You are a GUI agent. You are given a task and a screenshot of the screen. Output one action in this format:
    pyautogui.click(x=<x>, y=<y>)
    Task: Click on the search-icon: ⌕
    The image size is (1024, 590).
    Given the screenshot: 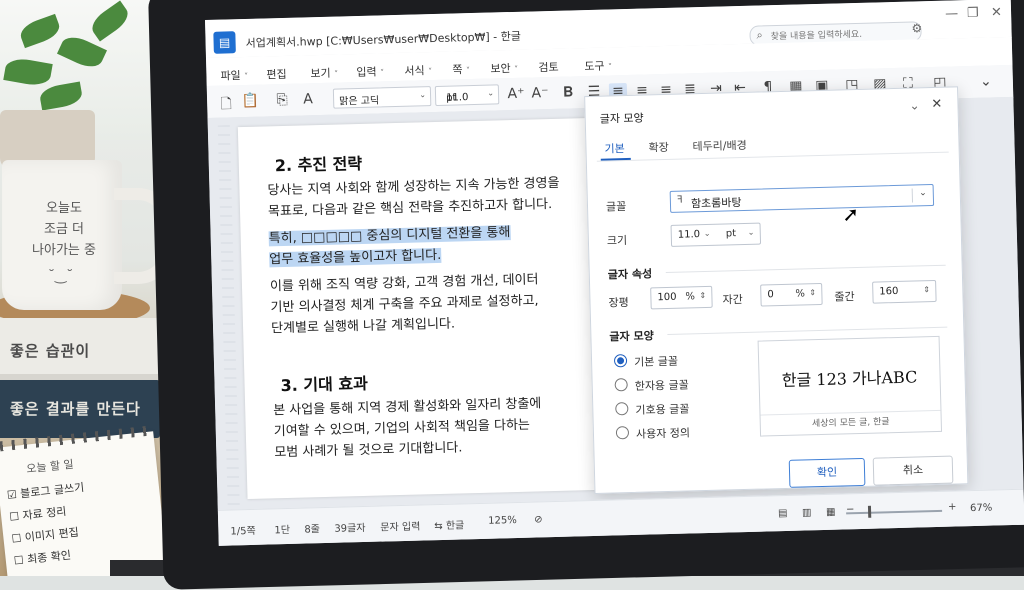 What is the action you would take?
    pyautogui.click(x=759, y=35)
    